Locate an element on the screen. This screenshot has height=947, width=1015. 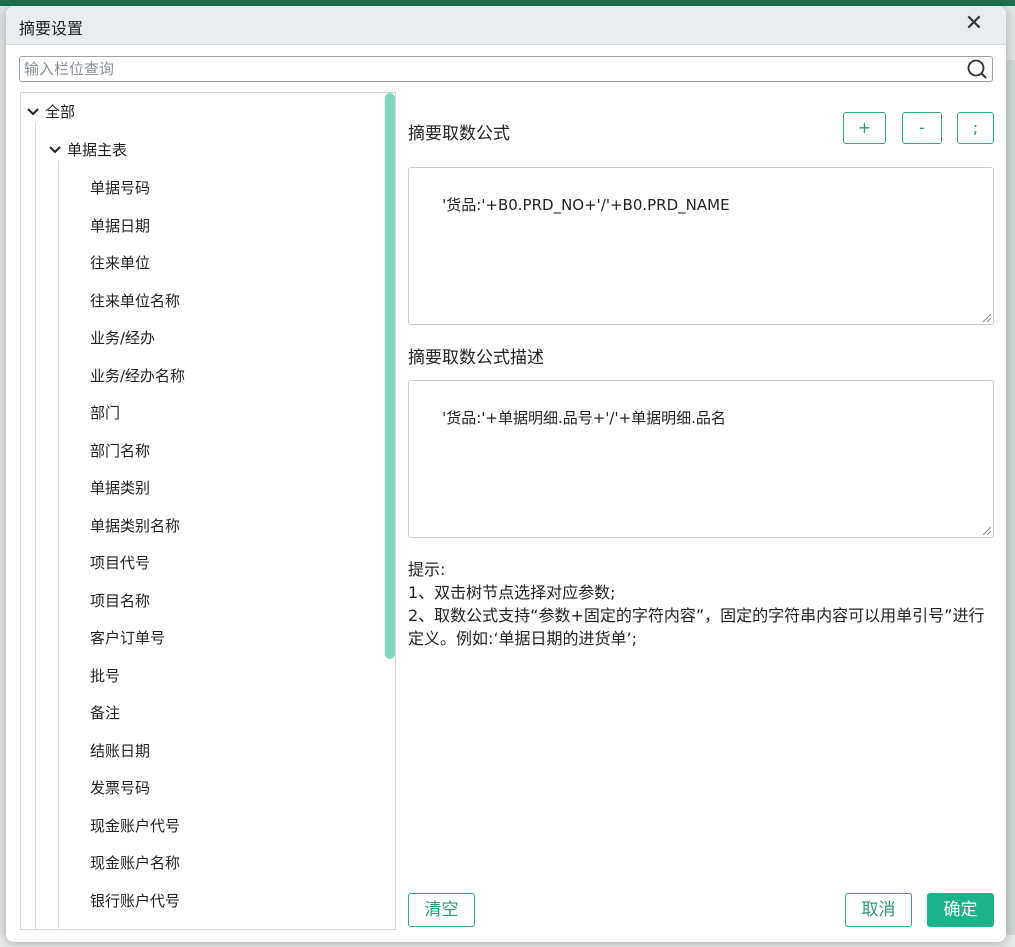
close-icon: ✕ is located at coordinates (974, 25).